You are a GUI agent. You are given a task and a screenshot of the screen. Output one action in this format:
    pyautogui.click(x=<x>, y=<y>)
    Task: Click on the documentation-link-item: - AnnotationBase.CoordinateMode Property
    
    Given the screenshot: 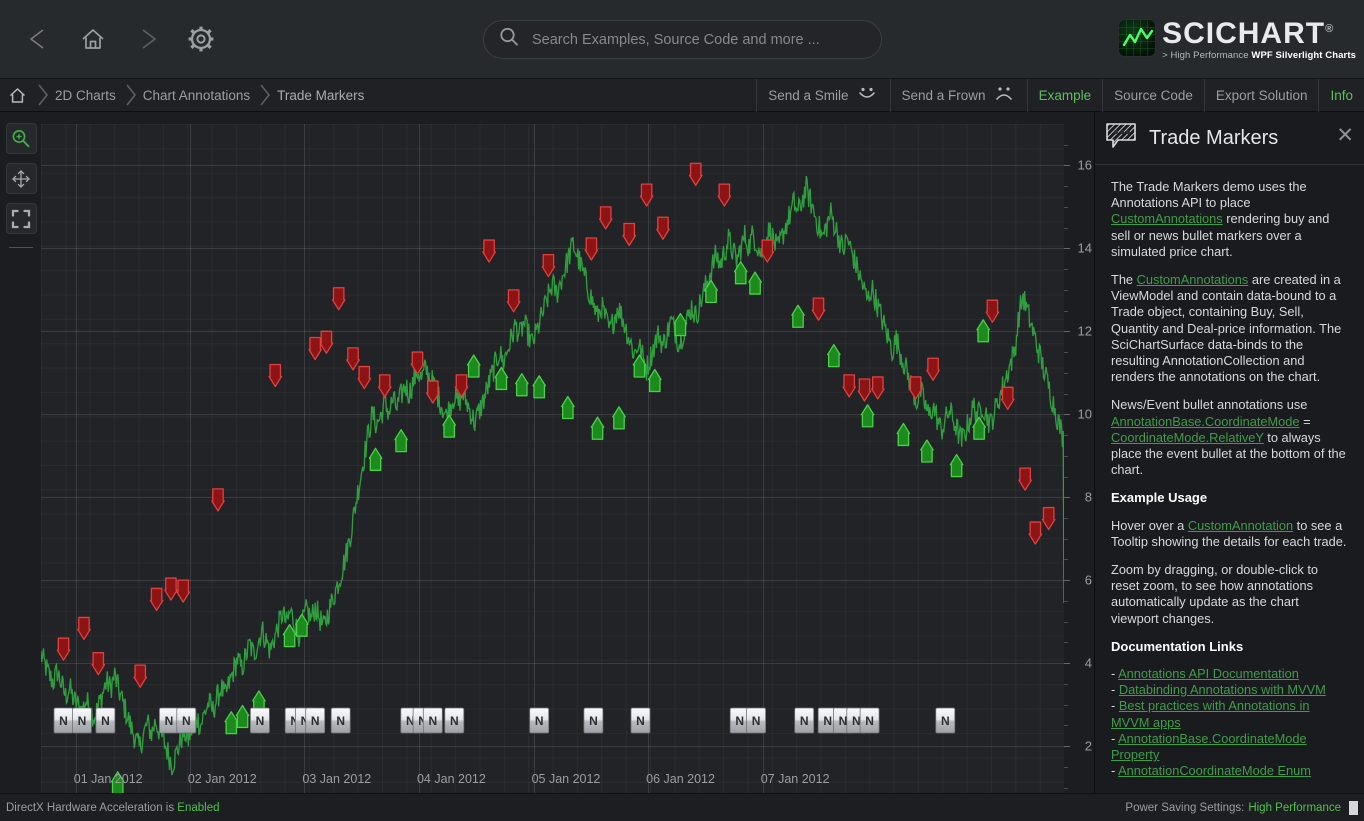 What is the action you would take?
    pyautogui.click(x=1229, y=747)
    